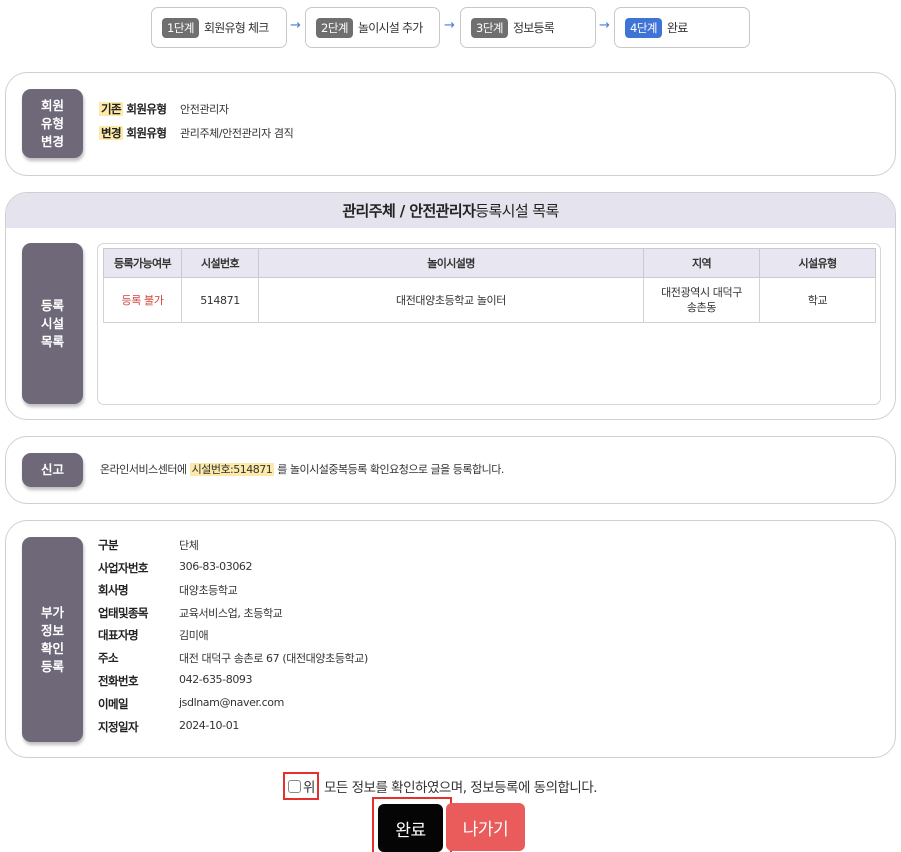 The width and height of the screenshot is (901, 852). I want to click on info-key: 주소, so click(108, 658).